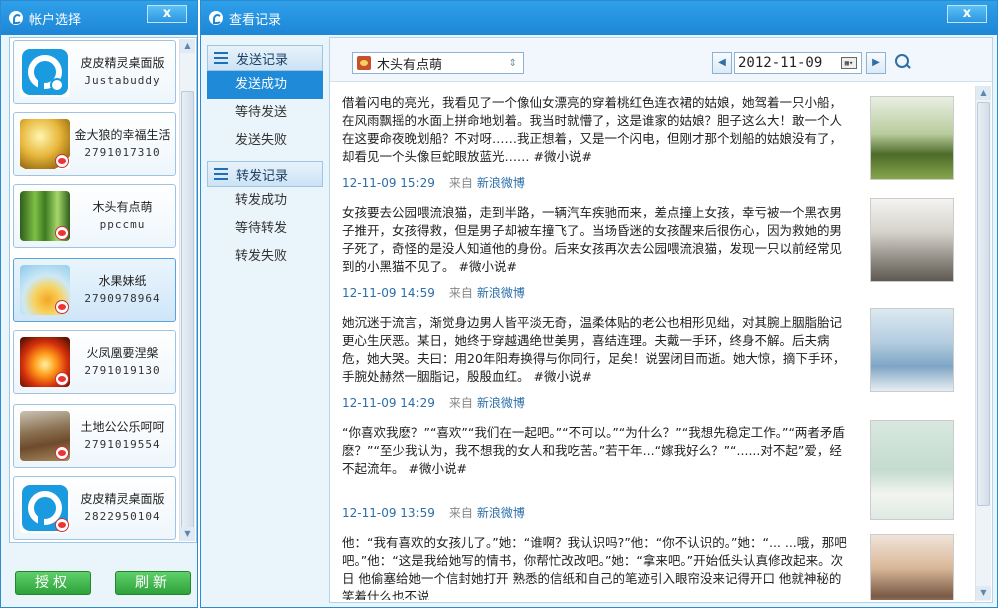 The width and height of the screenshot is (1008, 608). Describe the element at coordinates (122, 427) in the screenshot. I see `account-name: 土地公公乐呵呵` at that location.